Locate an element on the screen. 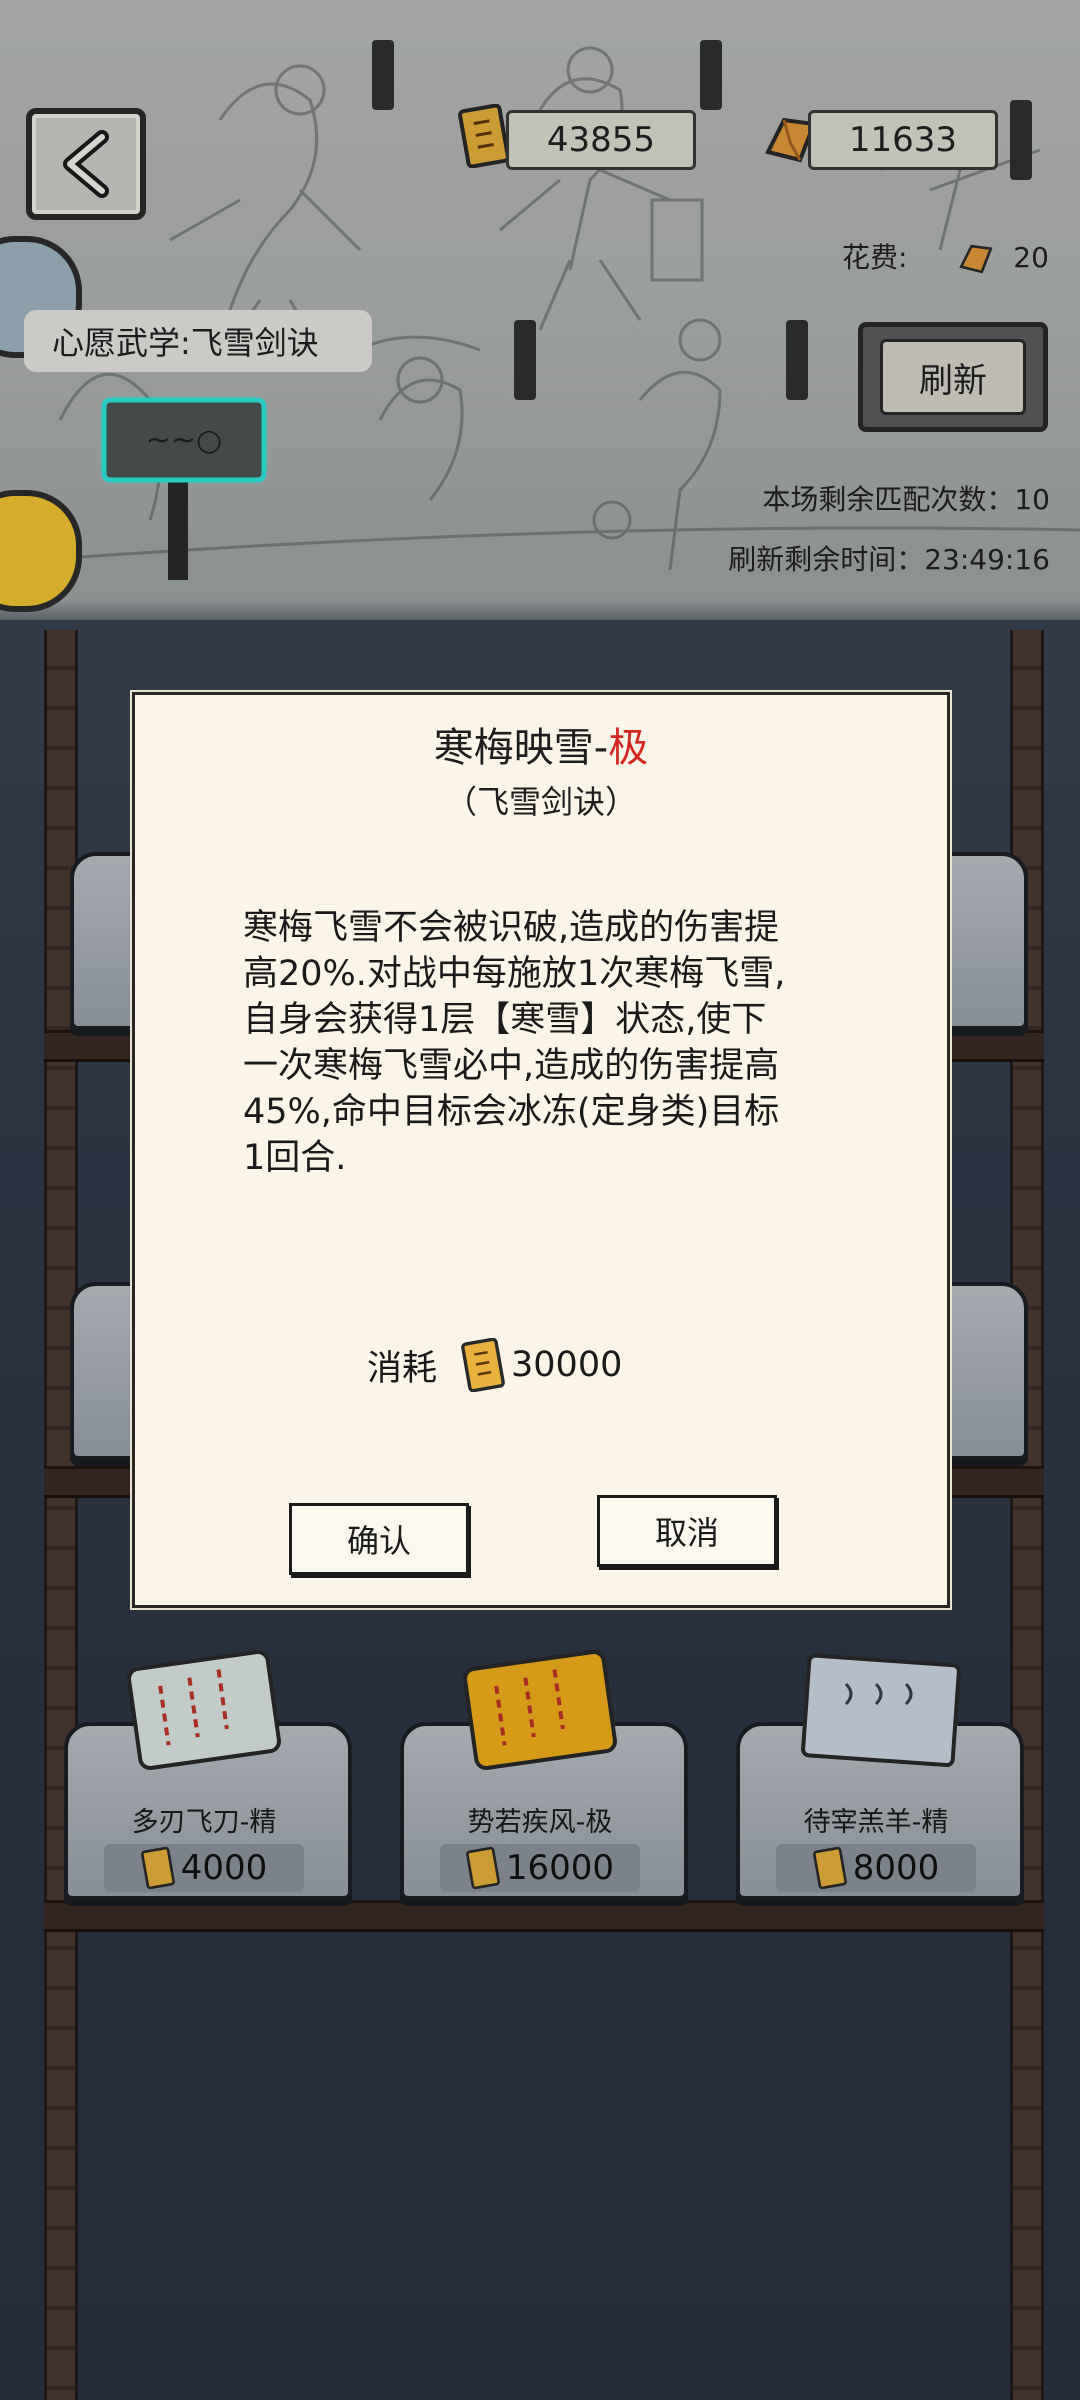  description-line: 1回合. is located at coordinates (295, 1158).